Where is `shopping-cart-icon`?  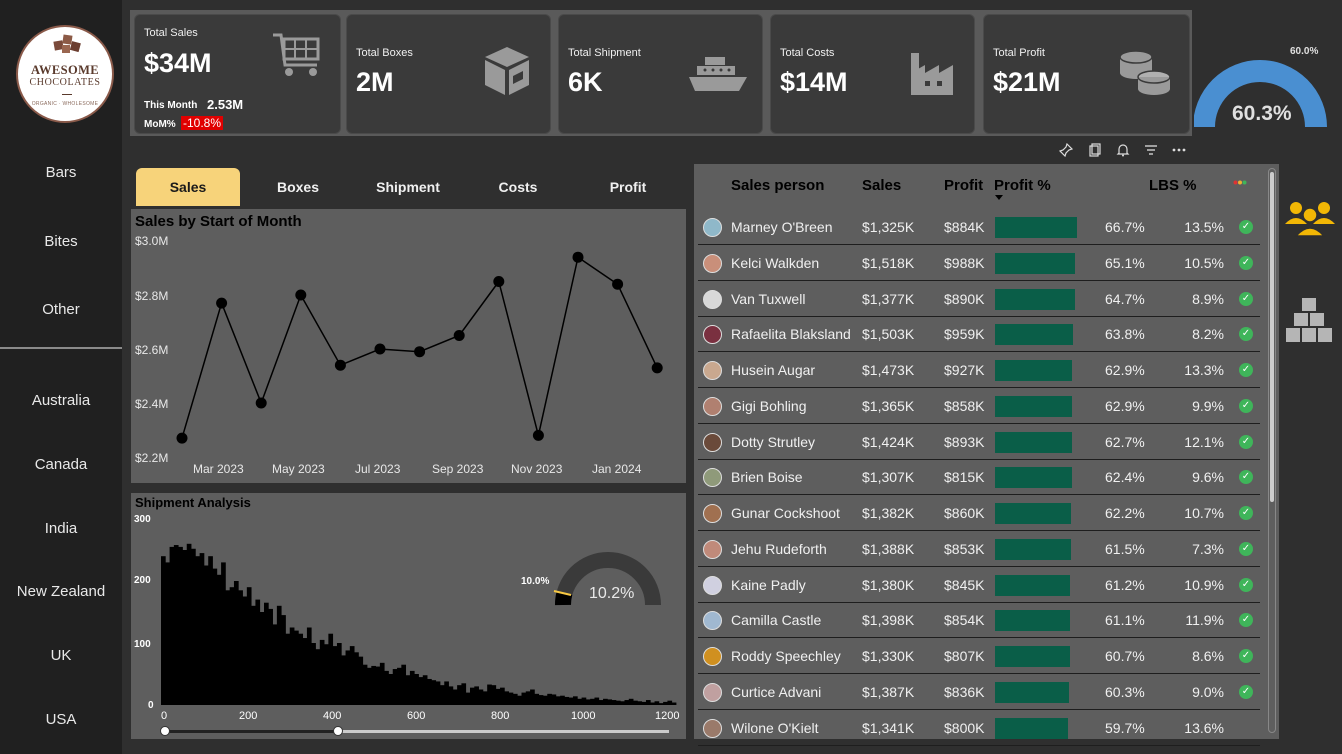 shopping-cart-icon is located at coordinates (296, 54).